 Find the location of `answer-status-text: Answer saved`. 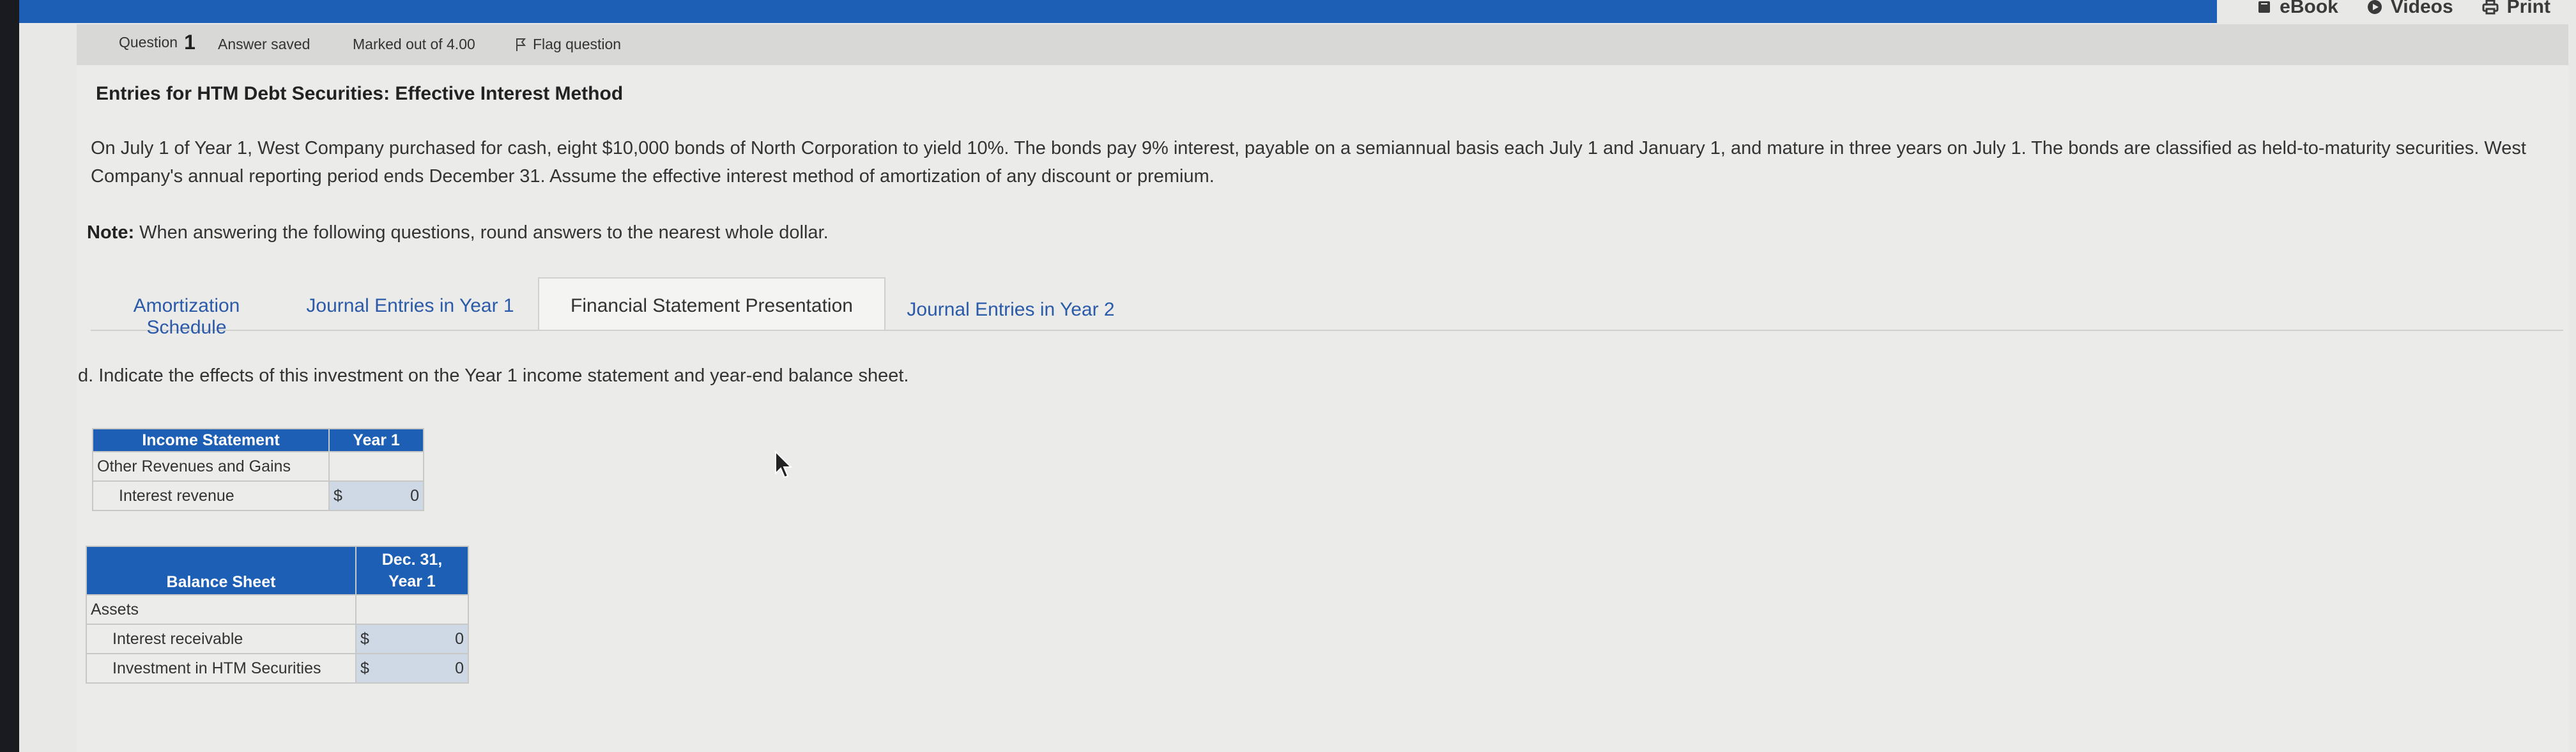

answer-status-text: Answer saved is located at coordinates (264, 44).